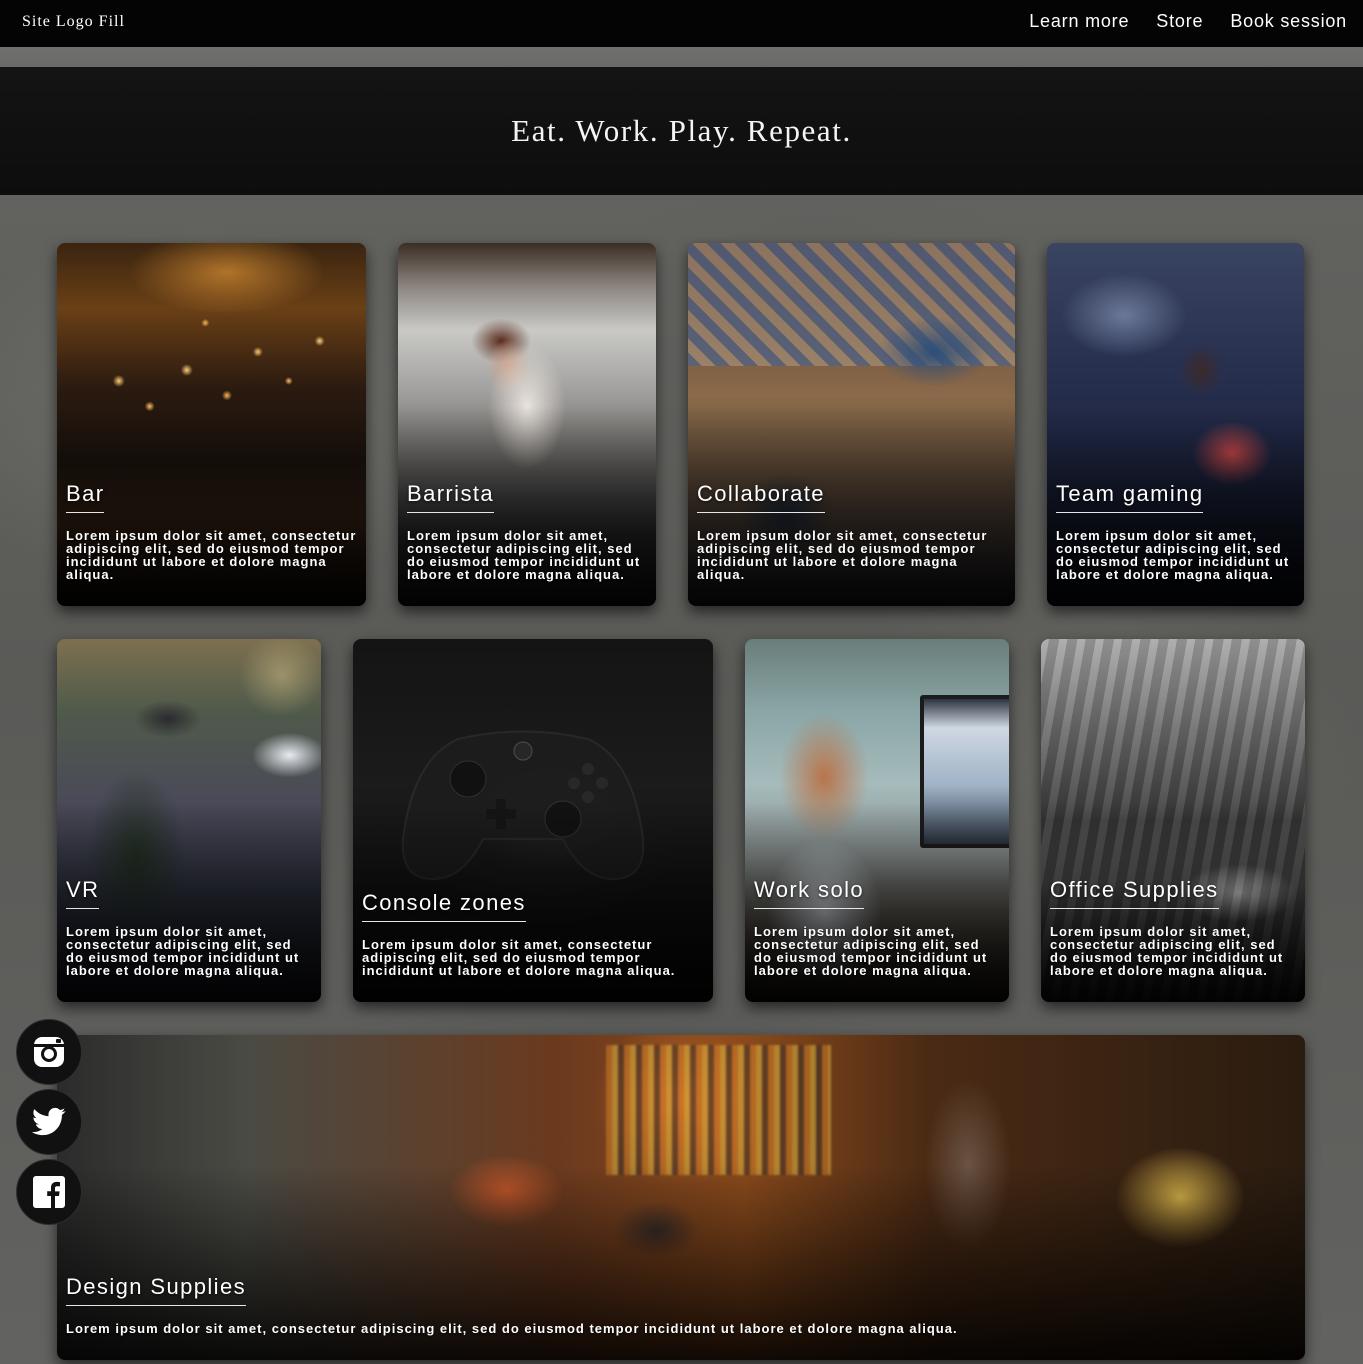 Image resolution: width=1363 pixels, height=1364 pixels. I want to click on nav-link-store: Store, so click(1179, 21).